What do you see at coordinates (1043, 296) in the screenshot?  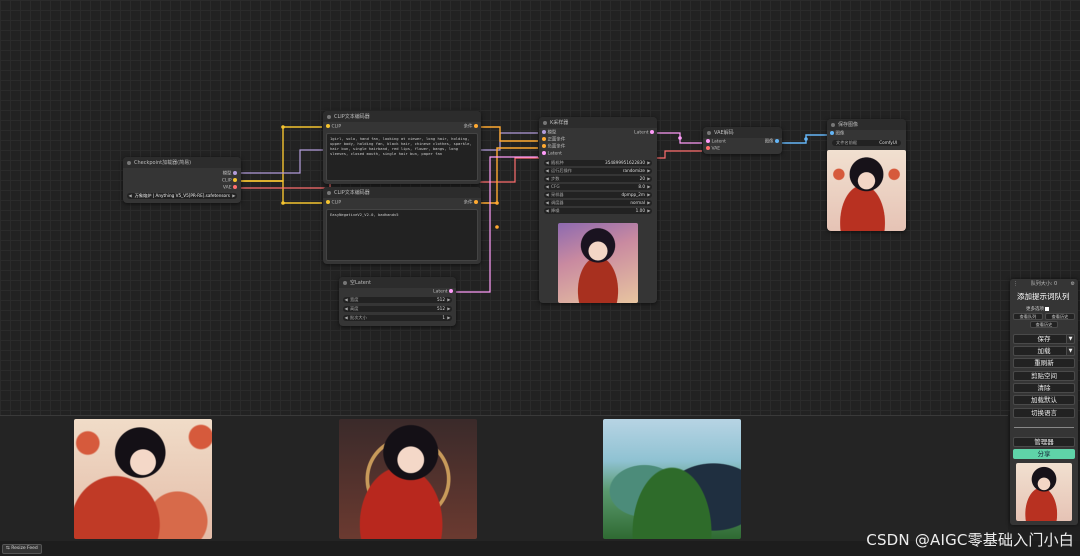 I see `queue-prompt-button: 添加提示词队列` at bounding box center [1043, 296].